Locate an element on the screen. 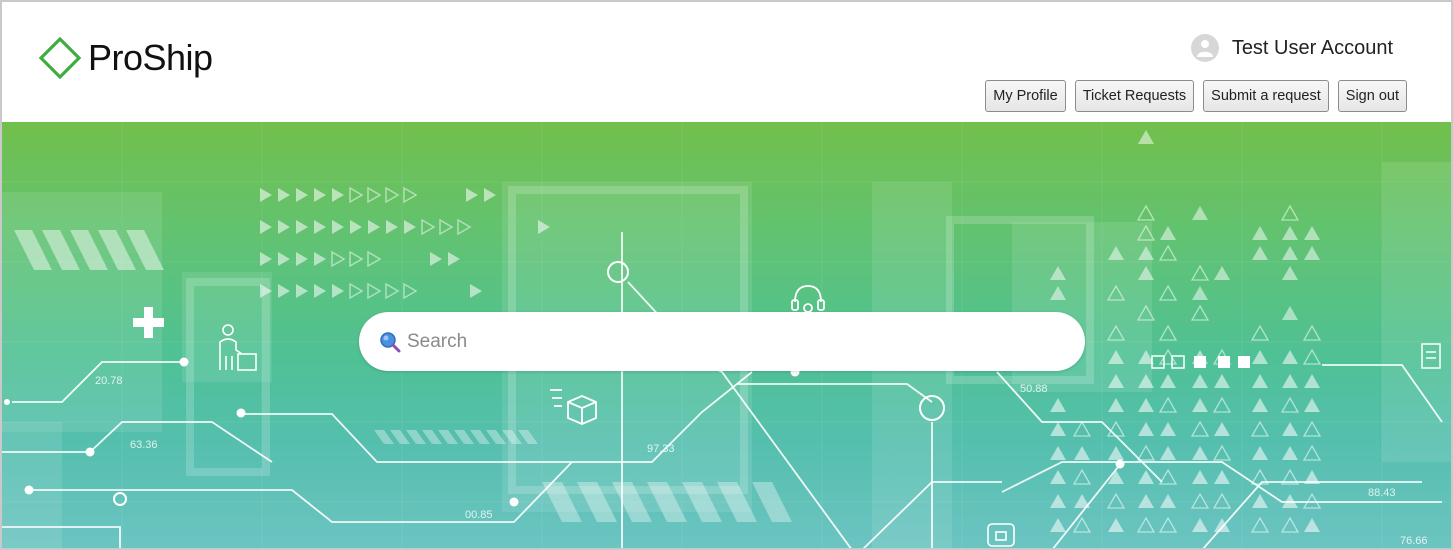 This screenshot has width=1453, height=550. proship-logo: ProShip is located at coordinates (125, 58).